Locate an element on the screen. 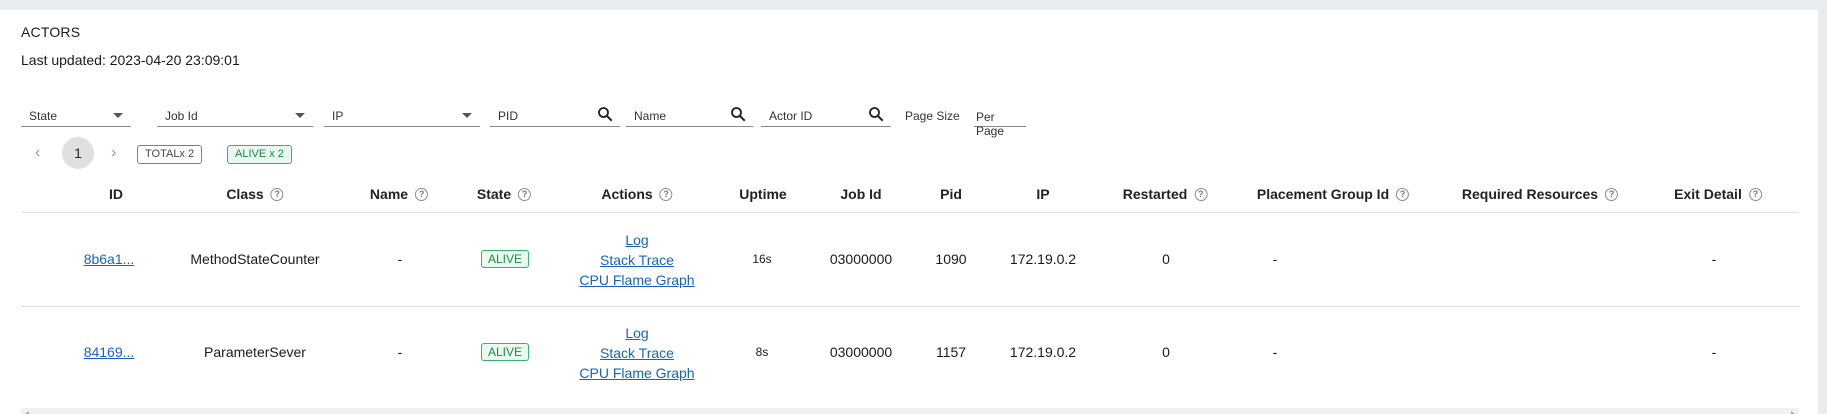  column-header-name: Name? is located at coordinates (399, 194).